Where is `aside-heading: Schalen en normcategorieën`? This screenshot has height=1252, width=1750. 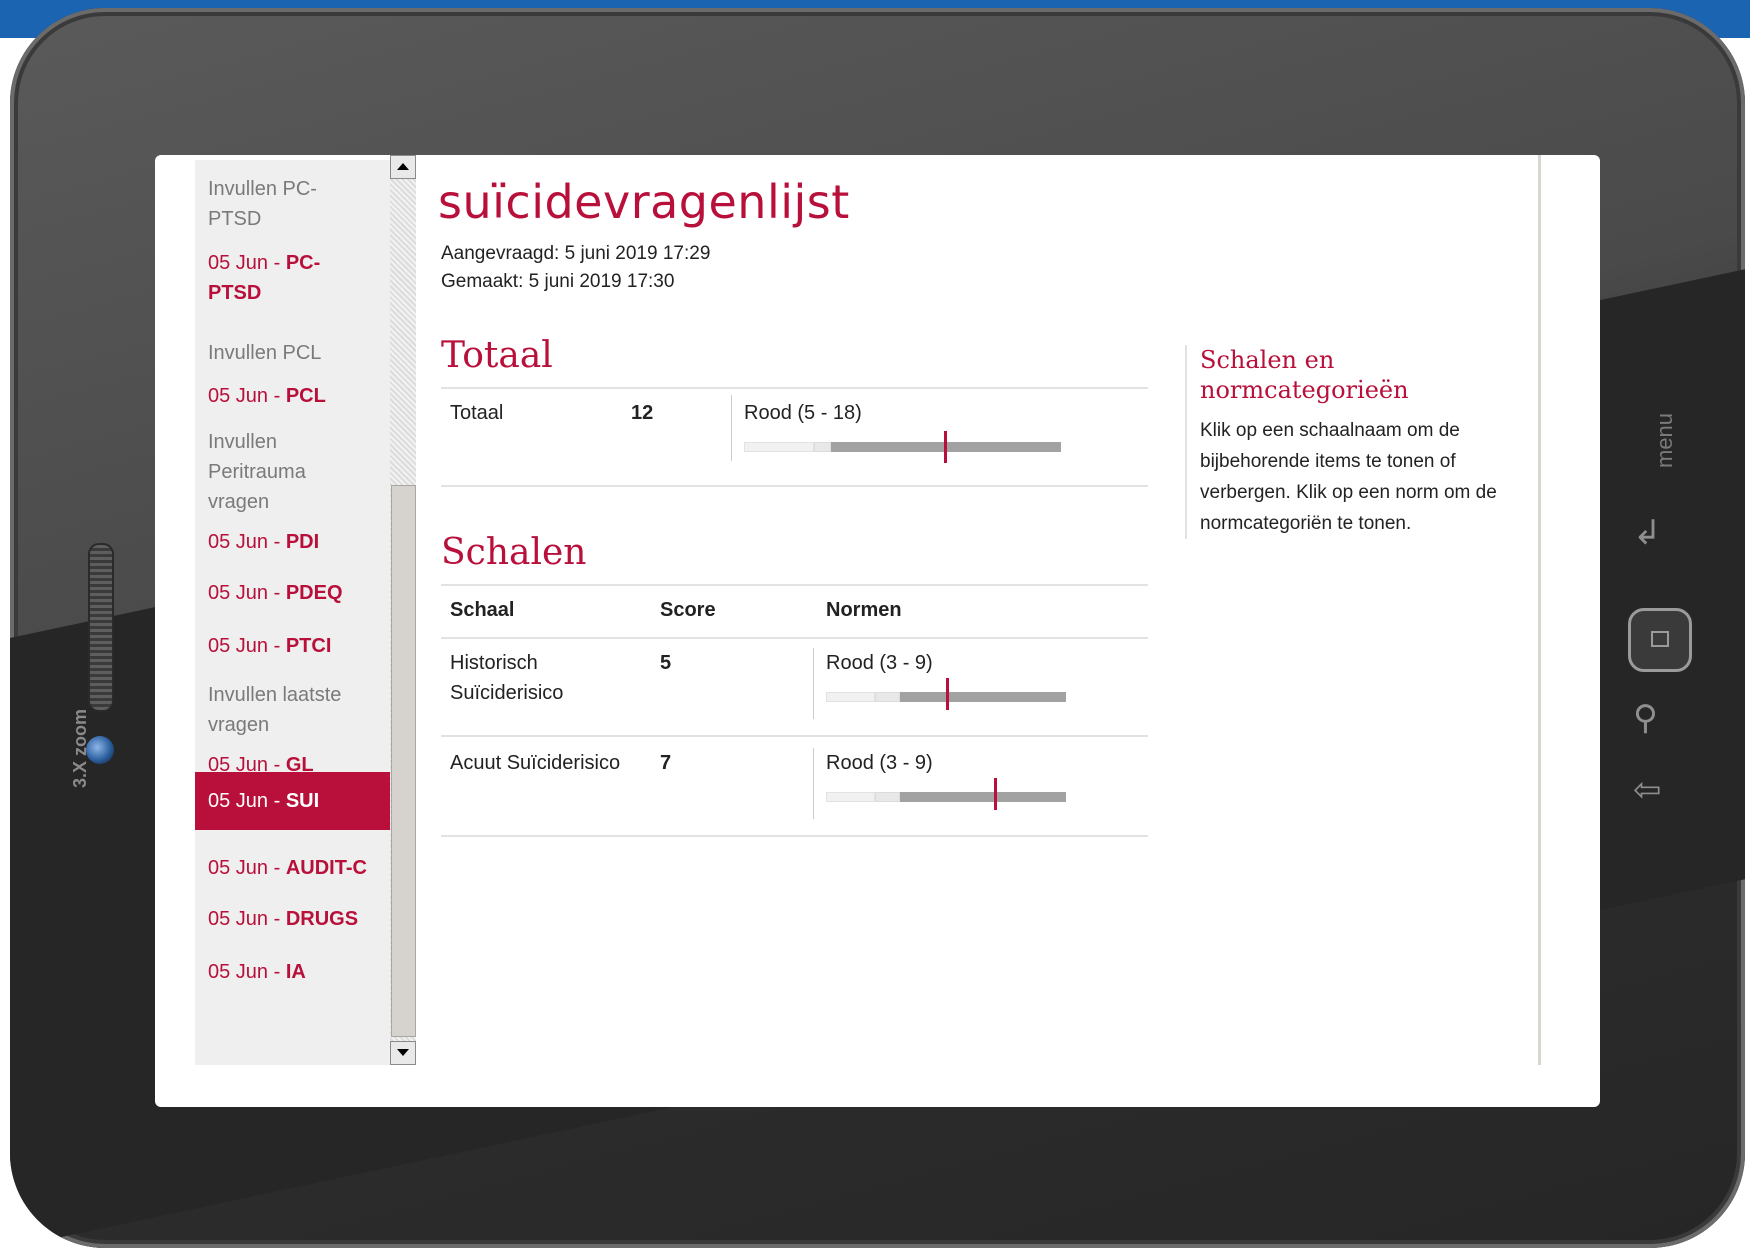 aside-heading: Schalen en normcategorieën is located at coordinates (1304, 375).